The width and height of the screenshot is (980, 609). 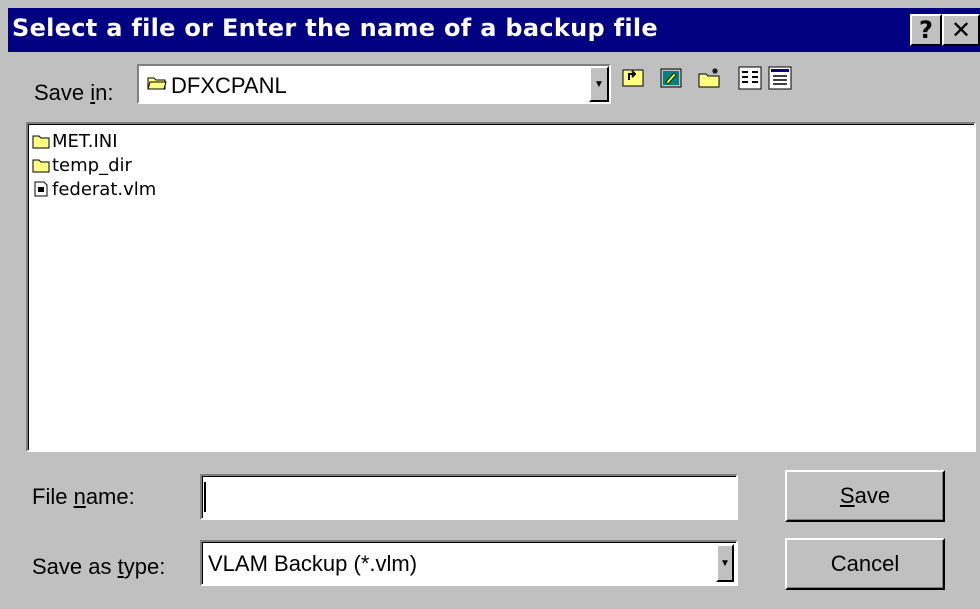 What do you see at coordinates (374, 84) in the screenshot?
I see `save-in-dropdown: DFXCPANL ▼` at bounding box center [374, 84].